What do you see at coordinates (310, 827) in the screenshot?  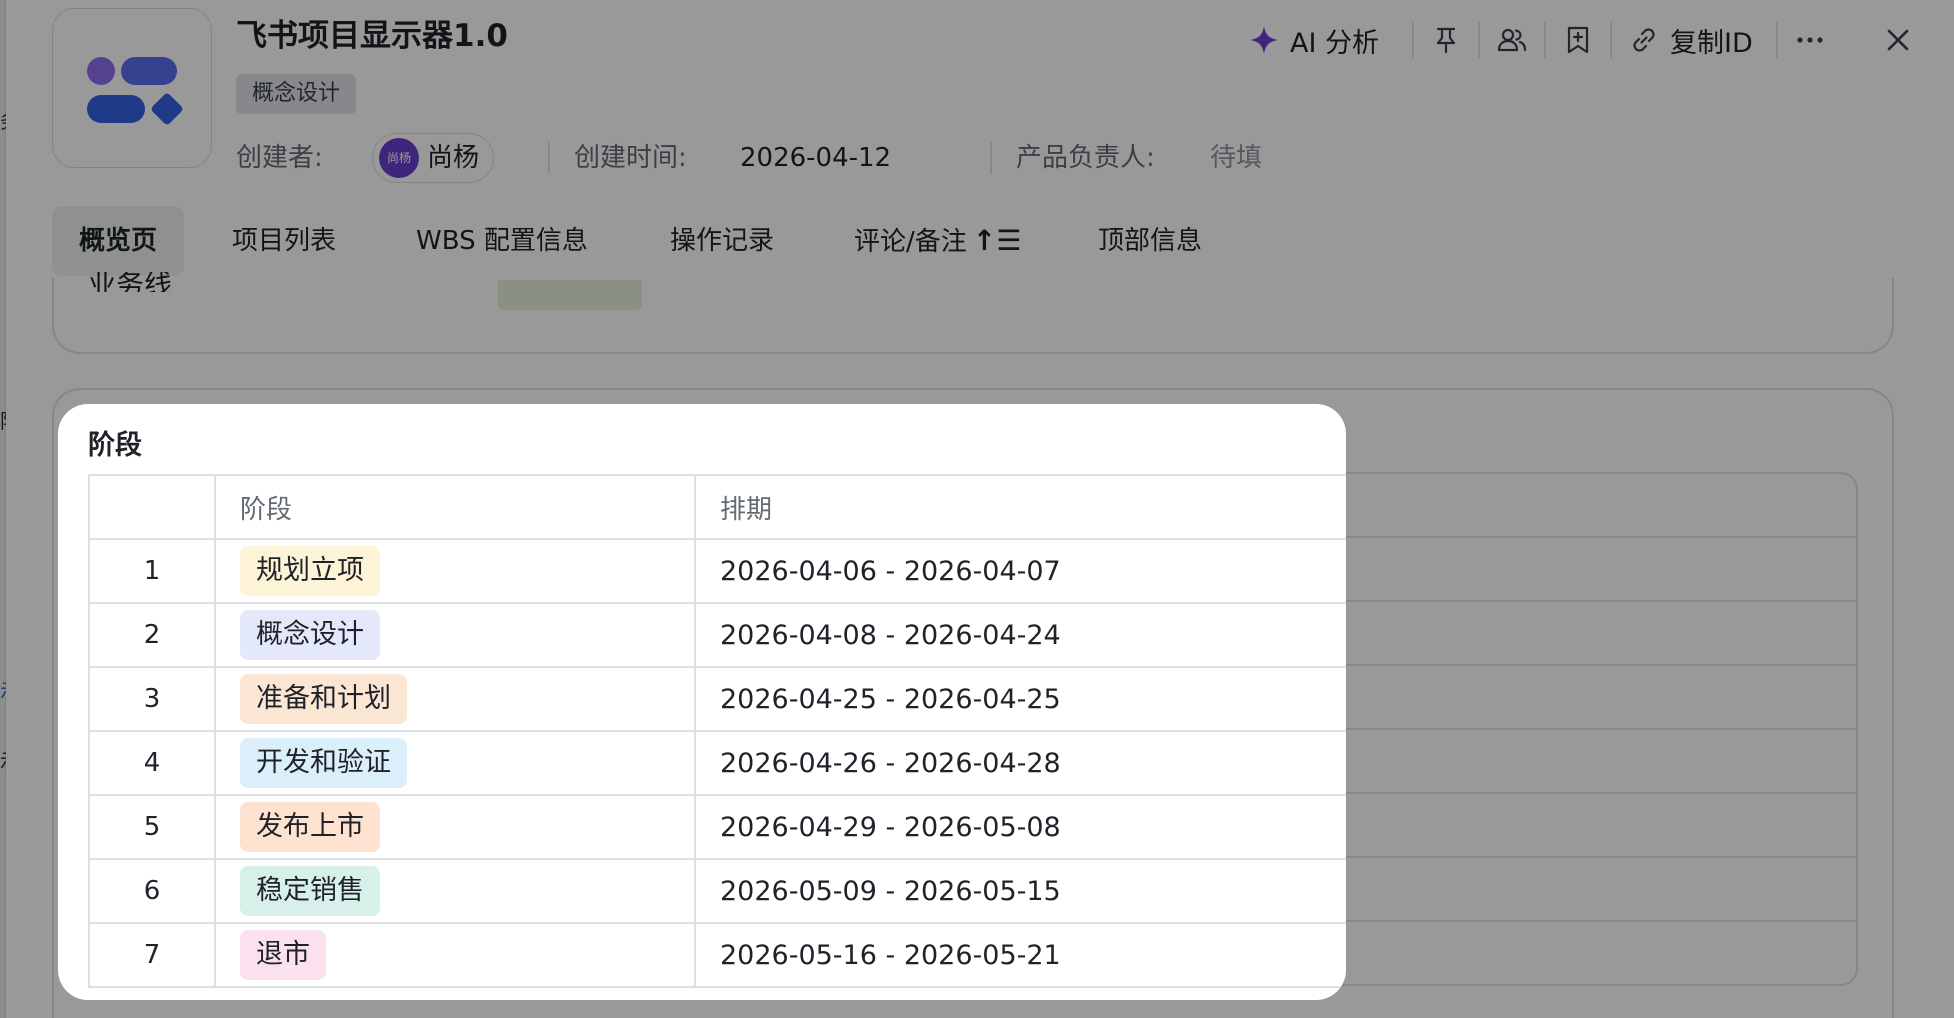 I see `stage-pill: 发布上市` at bounding box center [310, 827].